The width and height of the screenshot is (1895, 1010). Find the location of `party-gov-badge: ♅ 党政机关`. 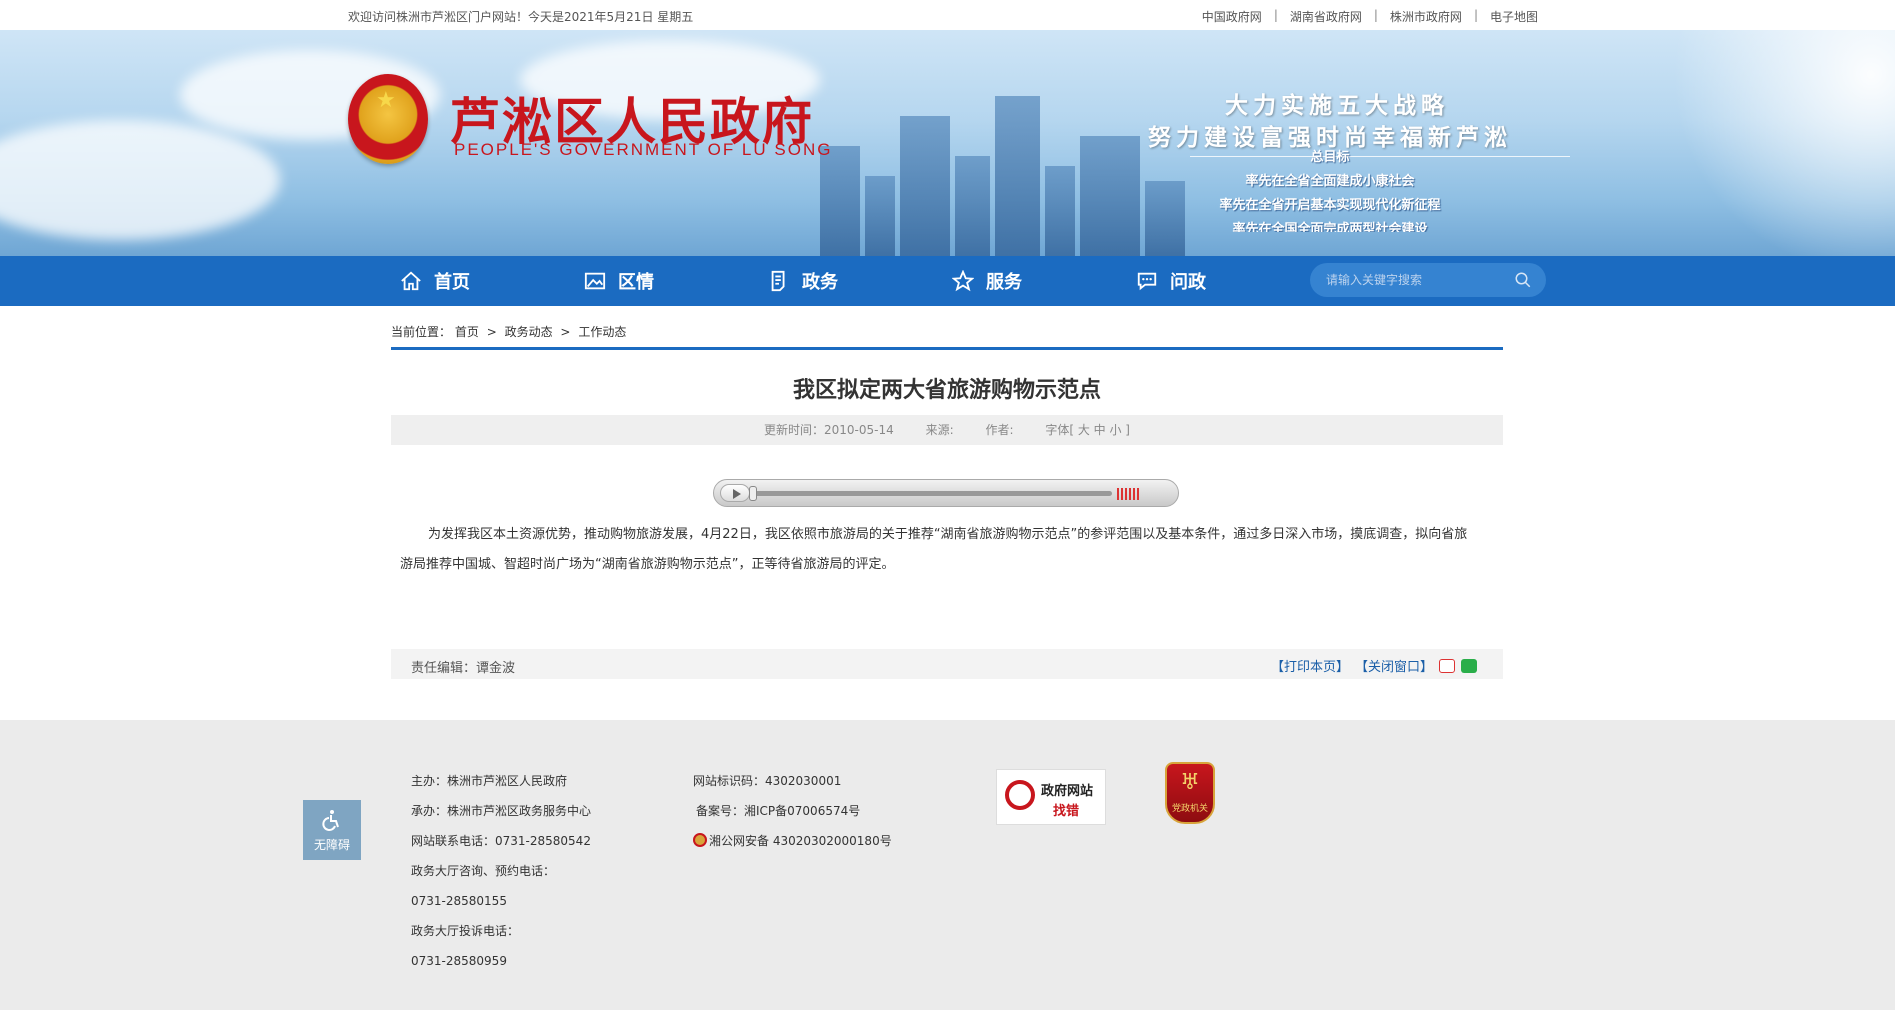

party-gov-badge: ♅ 党政机关 is located at coordinates (1190, 793).